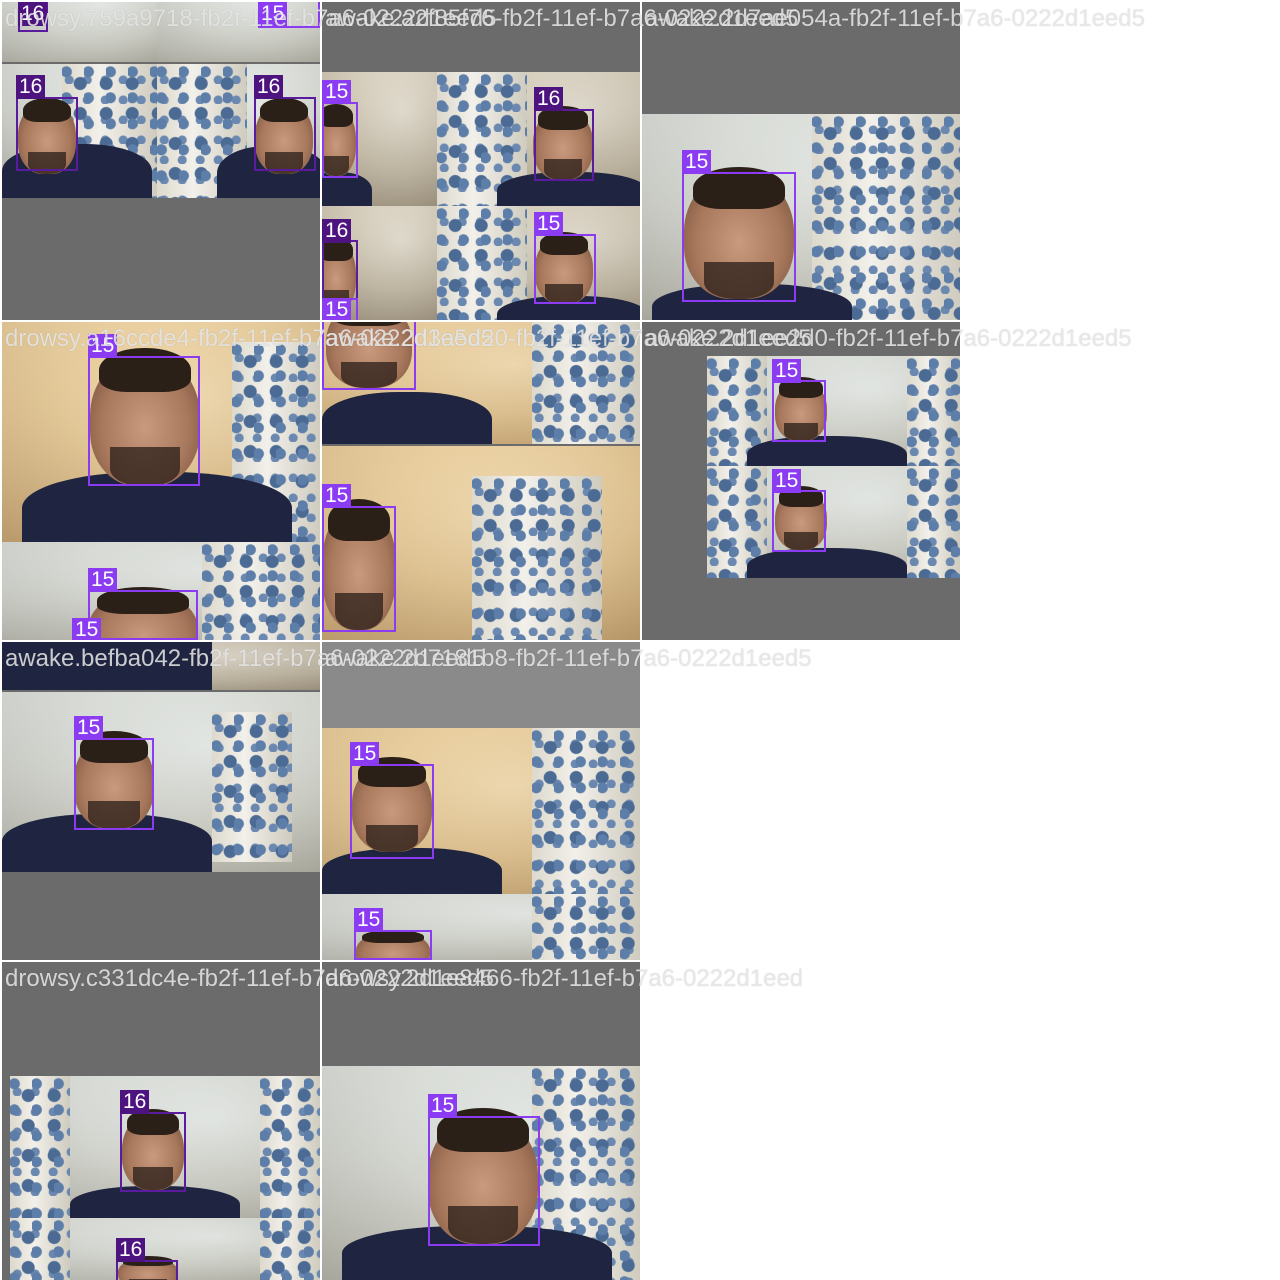 The height and width of the screenshot is (1280, 1280). What do you see at coordinates (568, 658) in the screenshot?
I see `image-filename-caption: awake.2d7181b8-fb2f-11ef-b7a6-0222d1eed5` at bounding box center [568, 658].